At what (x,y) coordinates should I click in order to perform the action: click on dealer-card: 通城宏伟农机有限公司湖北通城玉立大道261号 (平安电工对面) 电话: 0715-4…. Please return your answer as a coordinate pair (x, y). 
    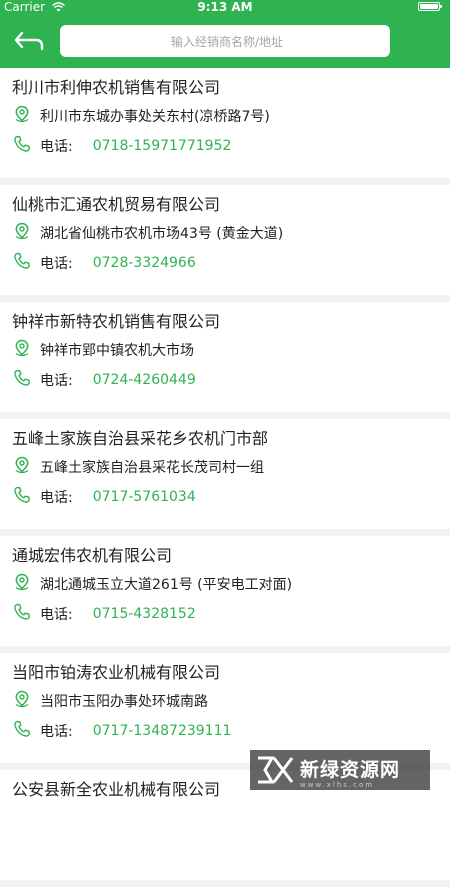
    Looking at the image, I should click on (225, 591).